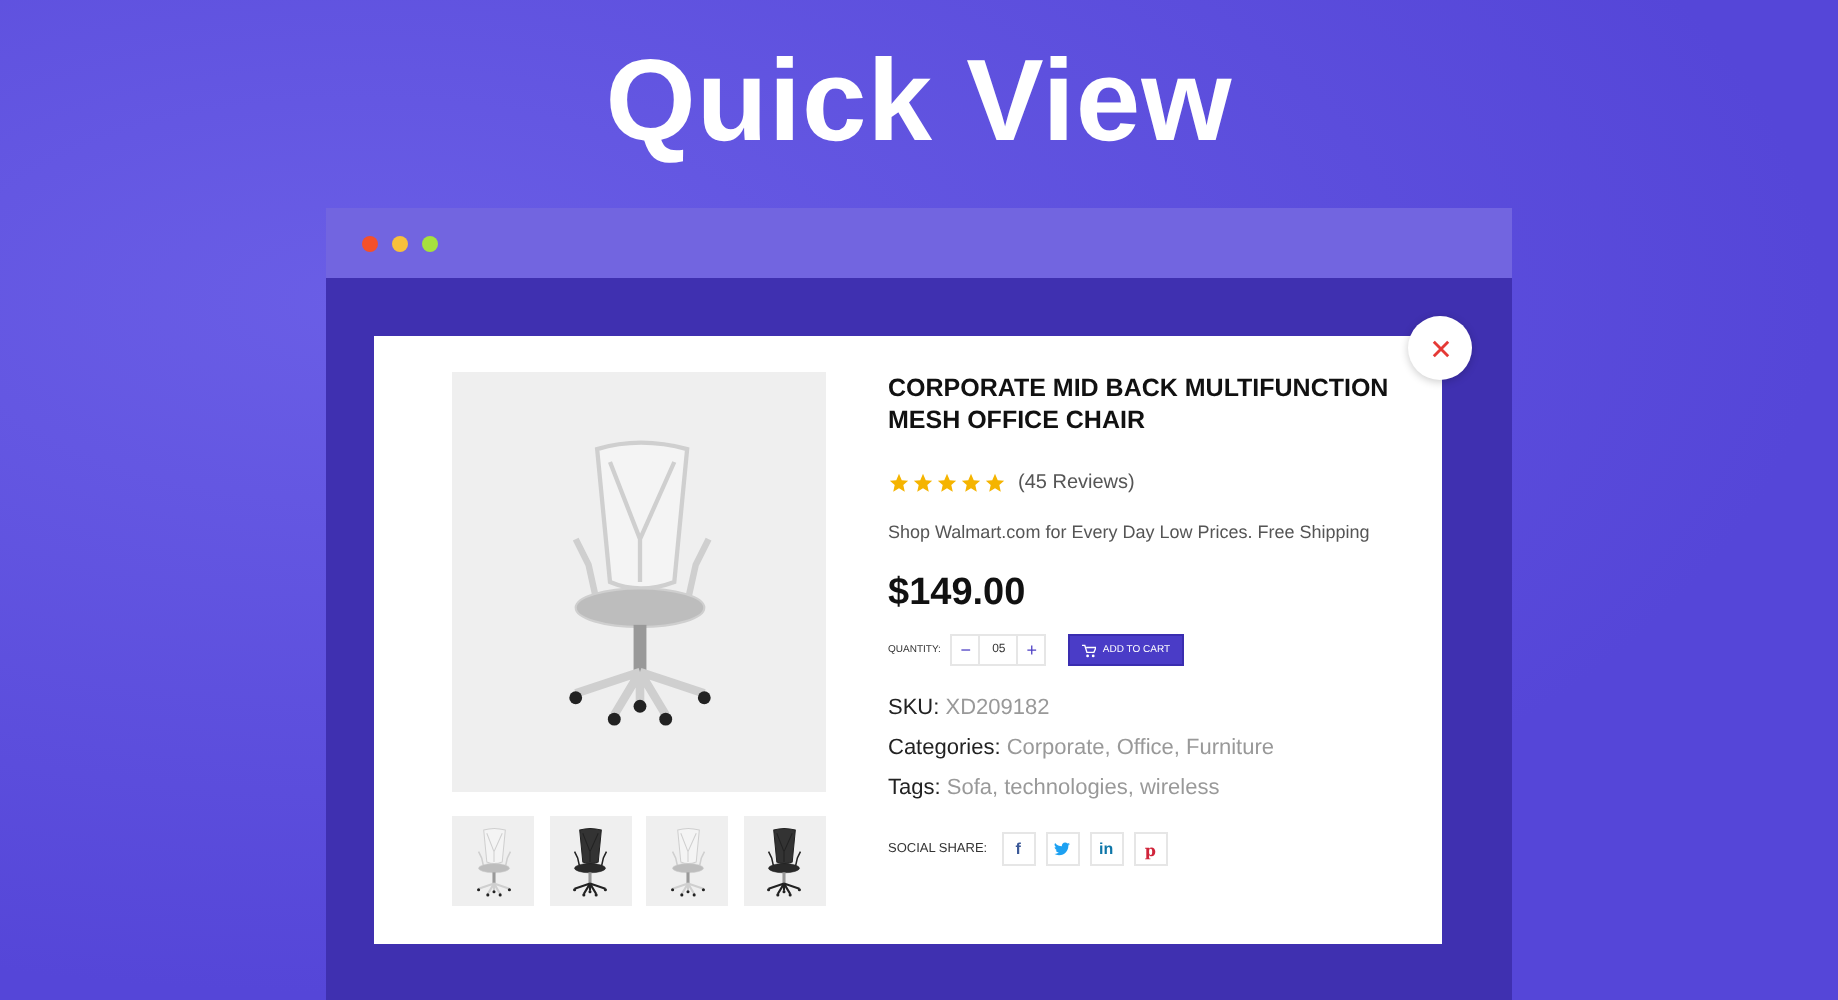 The width and height of the screenshot is (1838, 1000). Describe the element at coordinates (1076, 483) in the screenshot. I see `review-count: (45 Reviews)` at that location.